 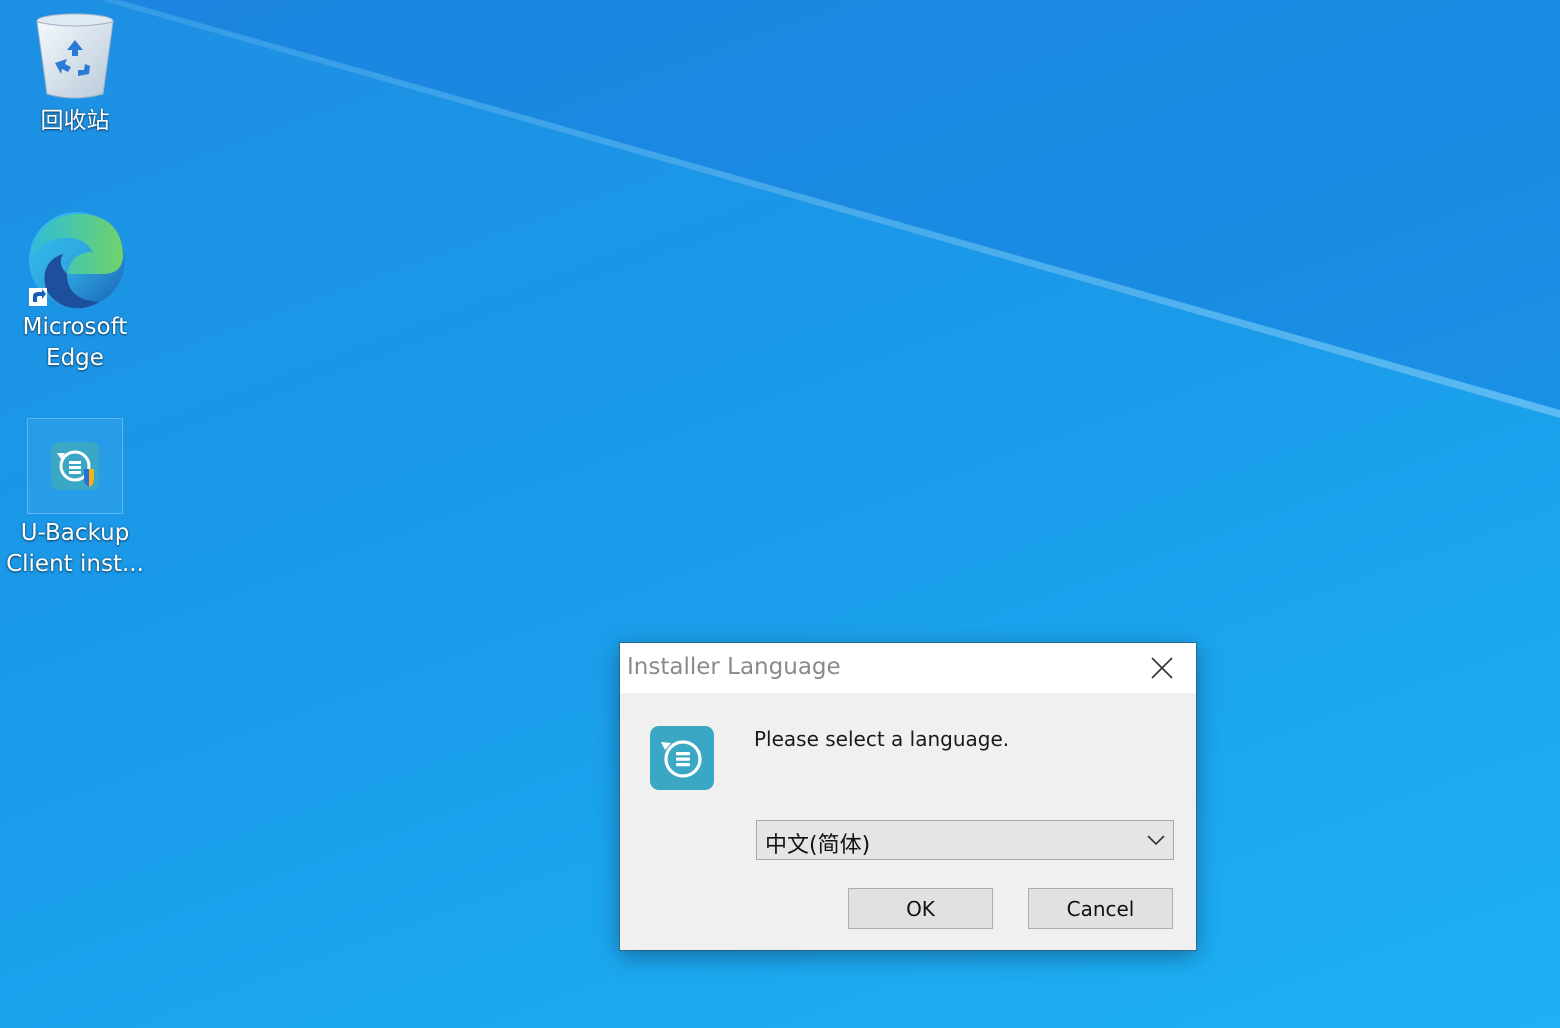 What do you see at coordinates (75, 121) in the screenshot?
I see `desktop-icon-label: 回收站` at bounding box center [75, 121].